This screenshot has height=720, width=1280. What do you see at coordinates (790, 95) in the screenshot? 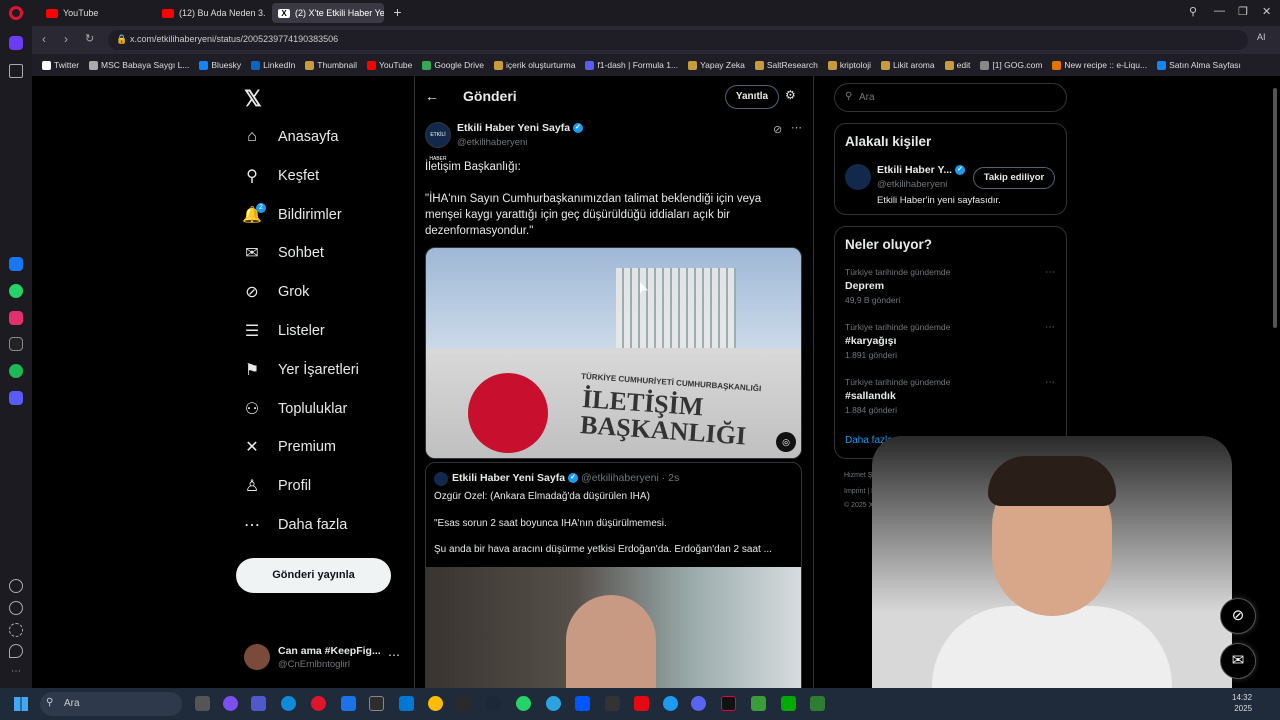
I see `filter-icon: ⚙` at bounding box center [790, 95].